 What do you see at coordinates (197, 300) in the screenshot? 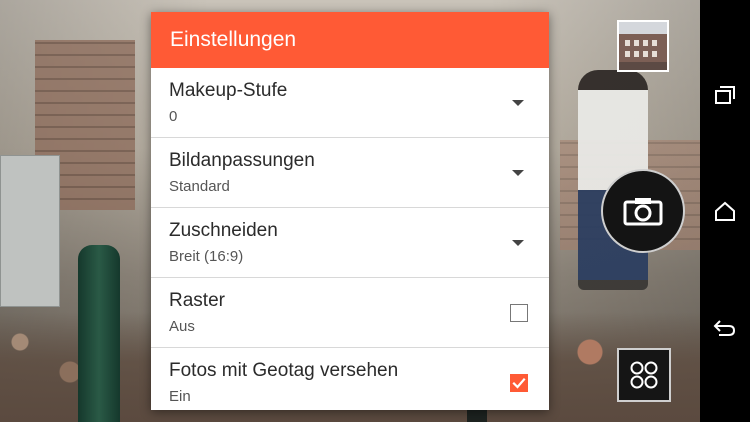
I see `setting-title: Raster` at bounding box center [197, 300].